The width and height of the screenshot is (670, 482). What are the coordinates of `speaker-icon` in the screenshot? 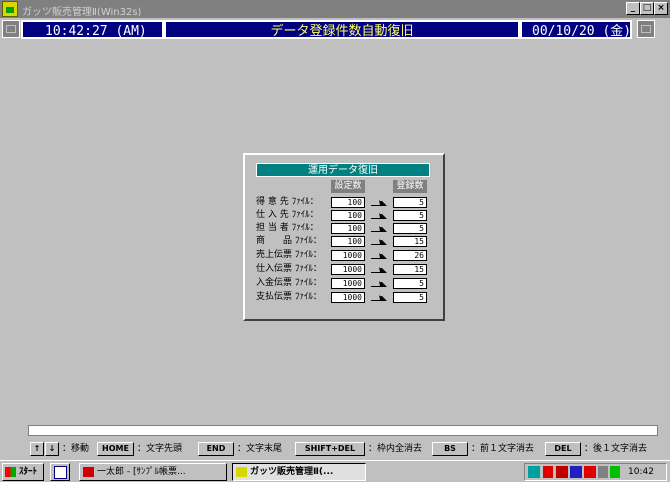 It's located at (603, 472).